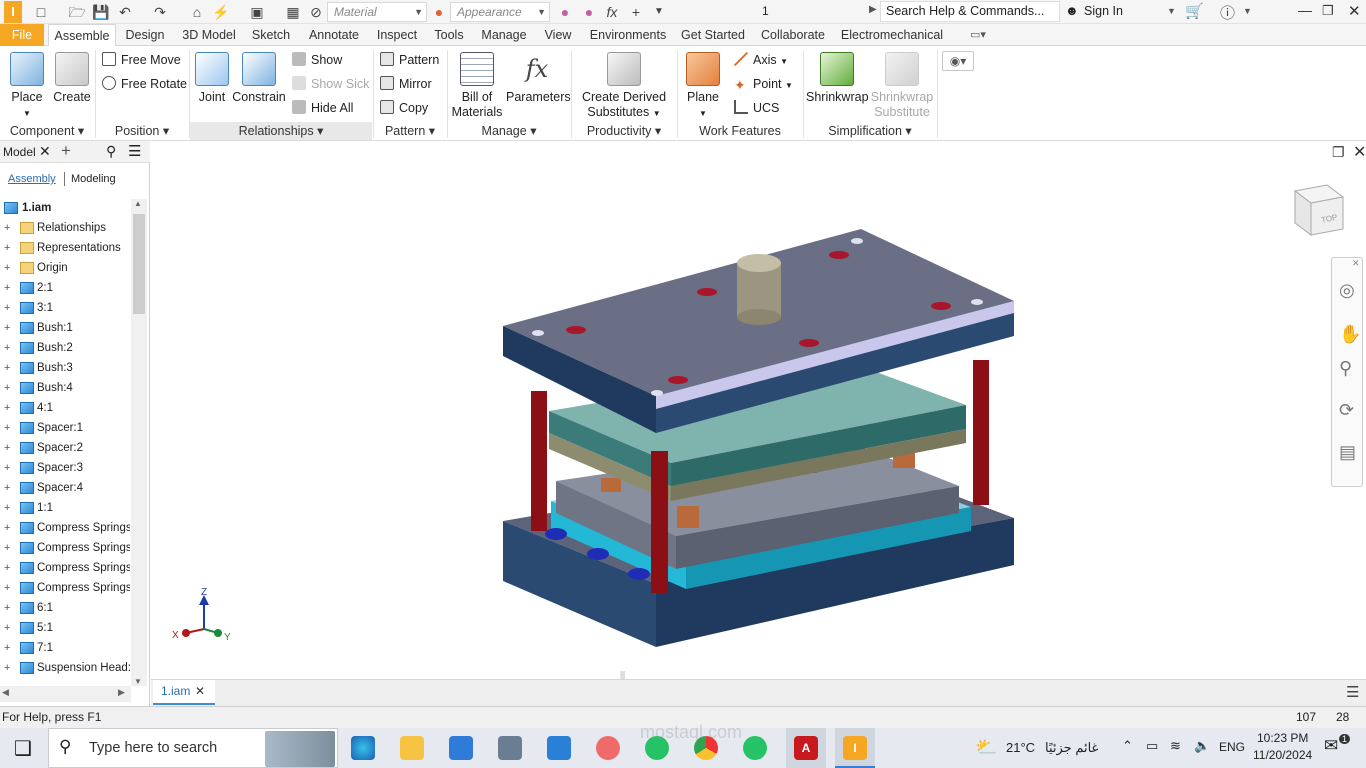  I want to click on tab-3d-model: 3D Model, so click(209, 35).